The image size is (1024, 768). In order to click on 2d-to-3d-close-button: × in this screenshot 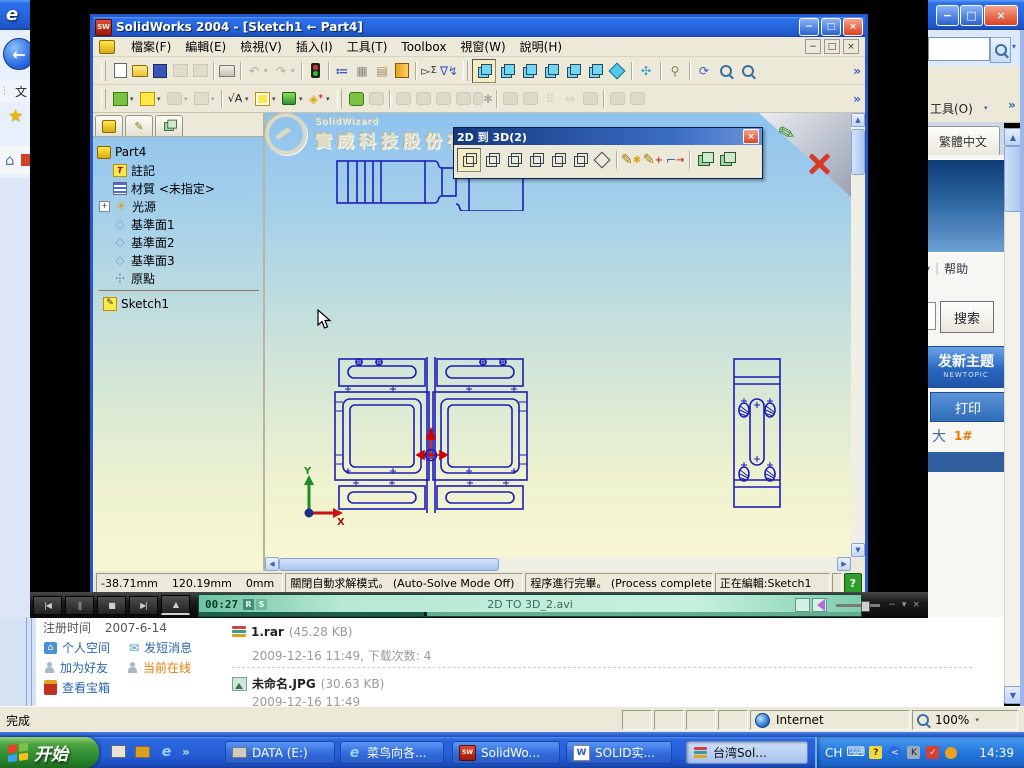, I will do `click(751, 136)`.